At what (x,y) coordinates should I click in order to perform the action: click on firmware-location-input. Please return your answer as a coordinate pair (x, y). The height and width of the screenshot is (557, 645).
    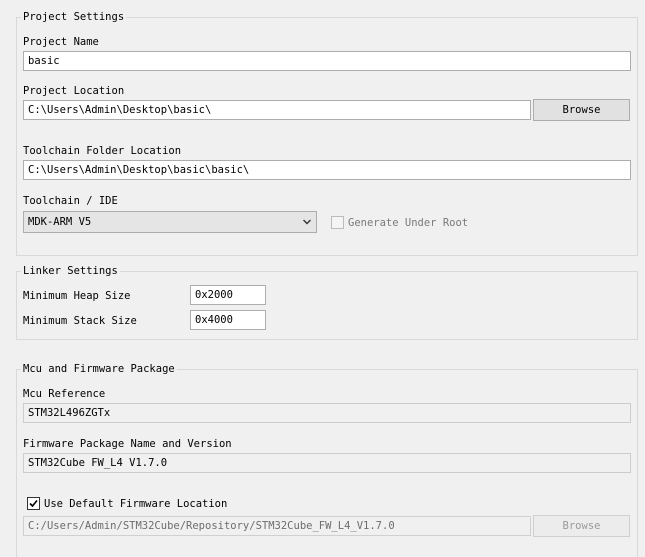
    Looking at the image, I should click on (277, 526).